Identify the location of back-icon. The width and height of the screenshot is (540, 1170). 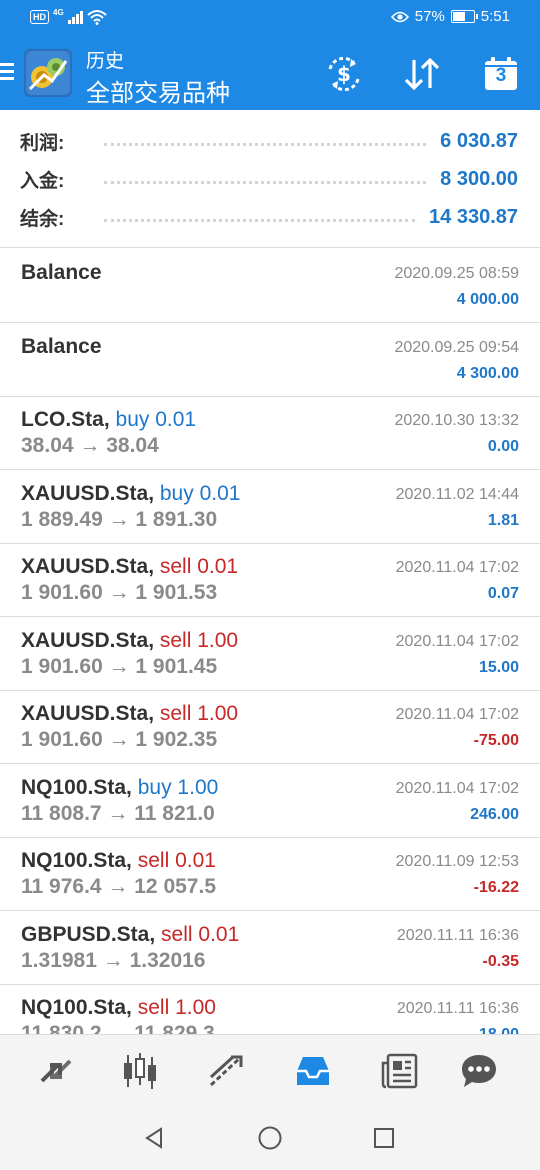
(153, 1138).